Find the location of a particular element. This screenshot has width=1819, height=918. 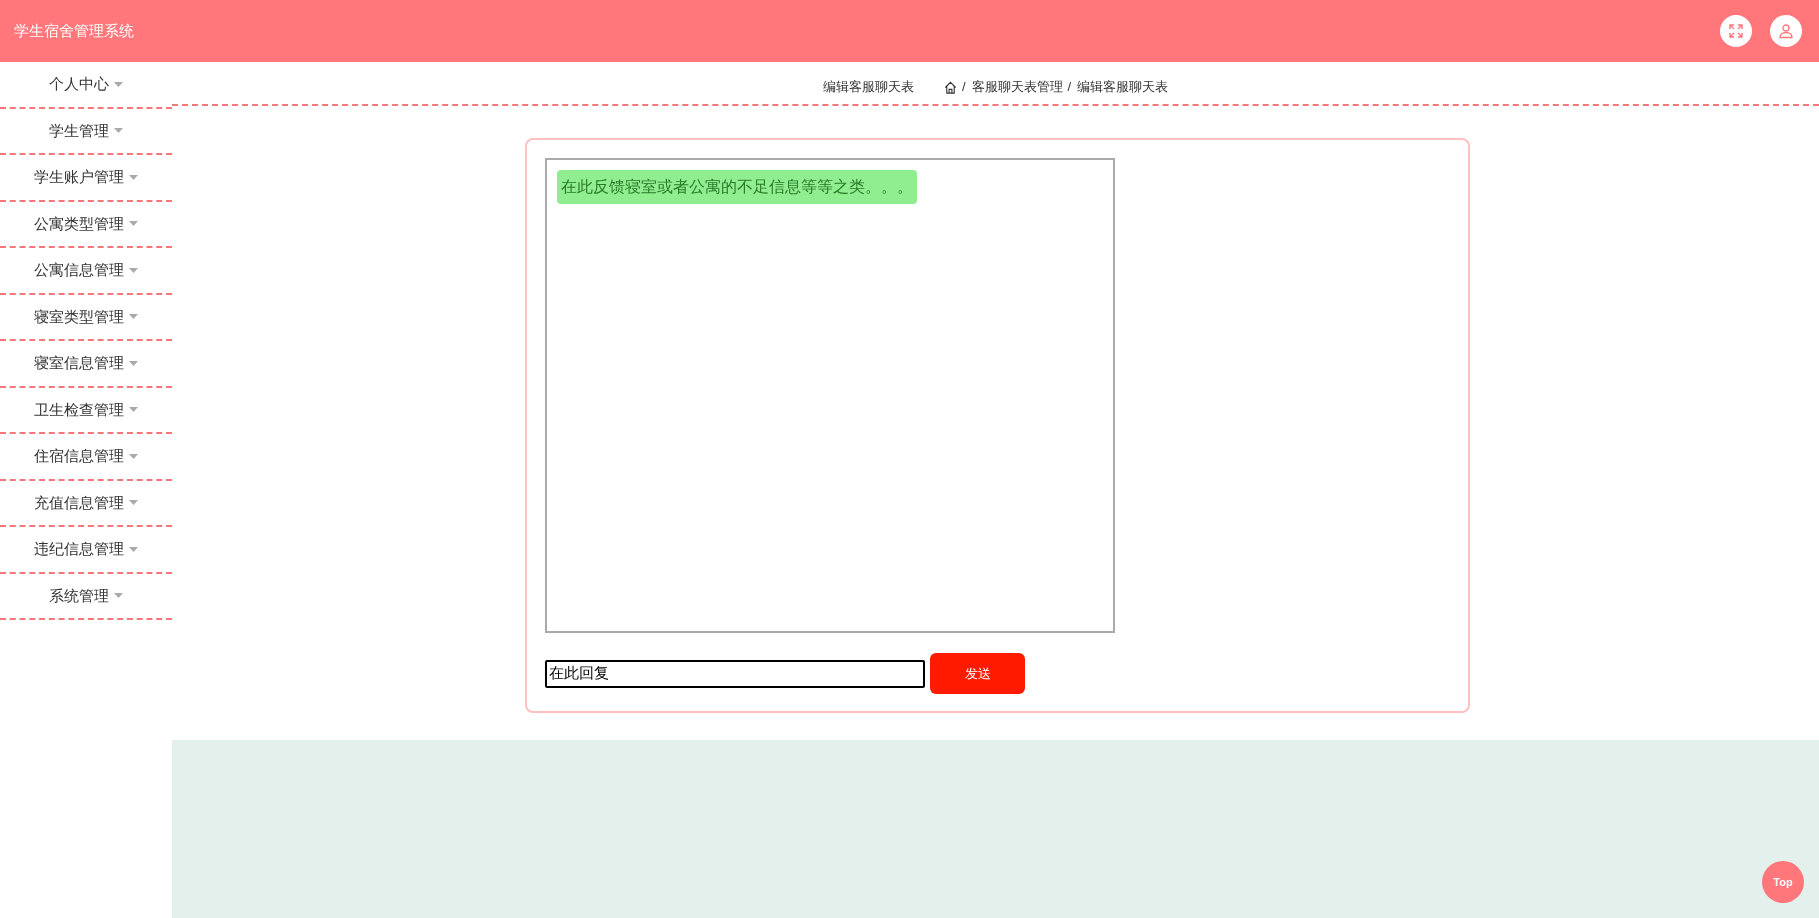

sidebar-item: 学生管理 is located at coordinates (86, 131).